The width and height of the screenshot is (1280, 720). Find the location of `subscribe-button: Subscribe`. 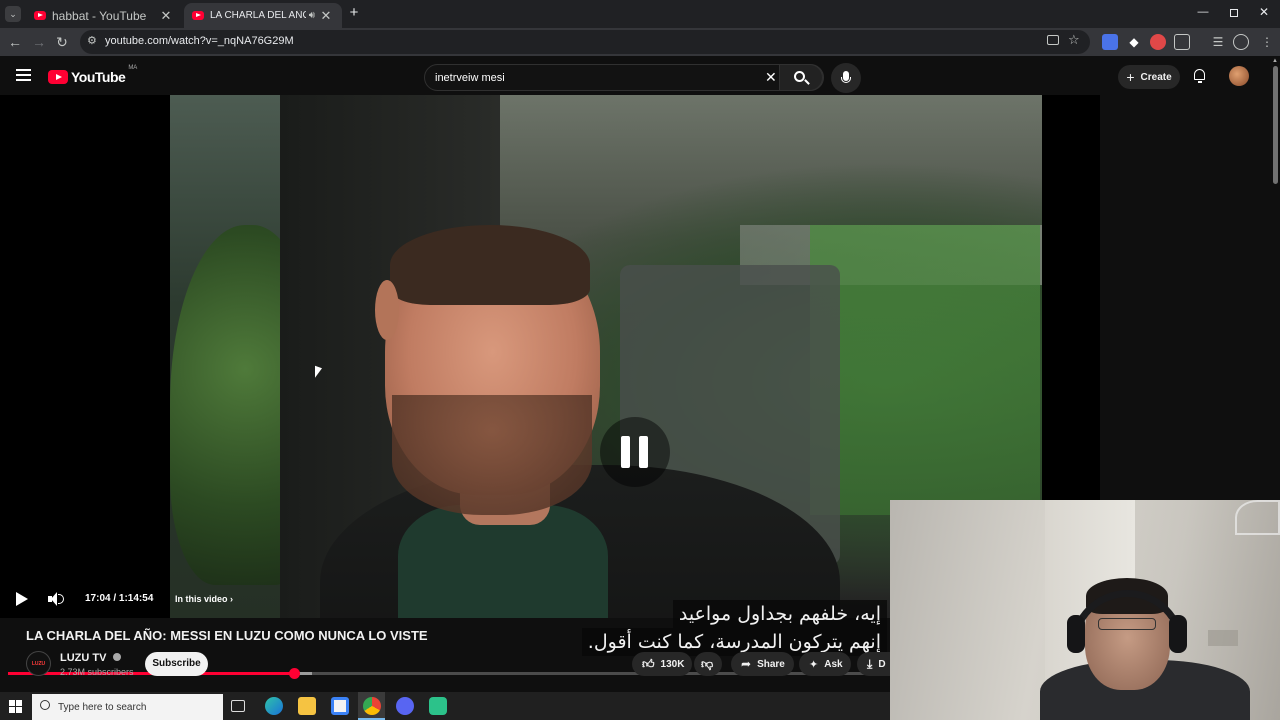

subscribe-button: Subscribe is located at coordinates (176, 664).